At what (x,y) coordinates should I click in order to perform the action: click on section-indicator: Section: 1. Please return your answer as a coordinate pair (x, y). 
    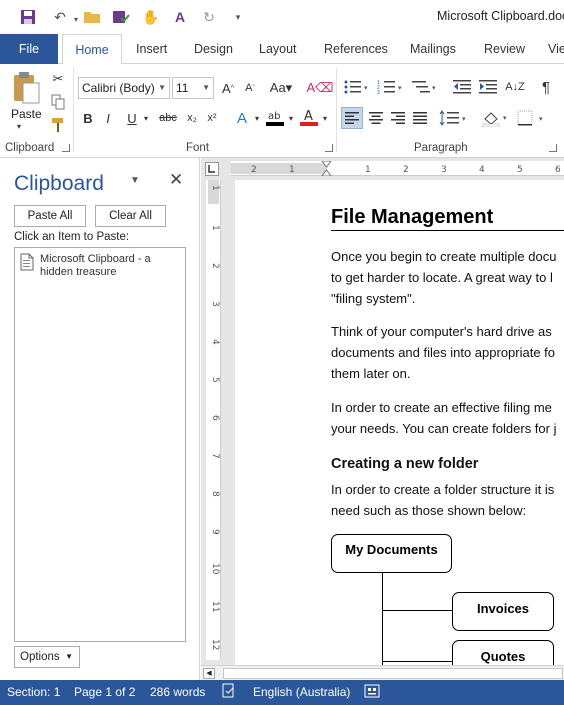
    Looking at the image, I should click on (33, 692).